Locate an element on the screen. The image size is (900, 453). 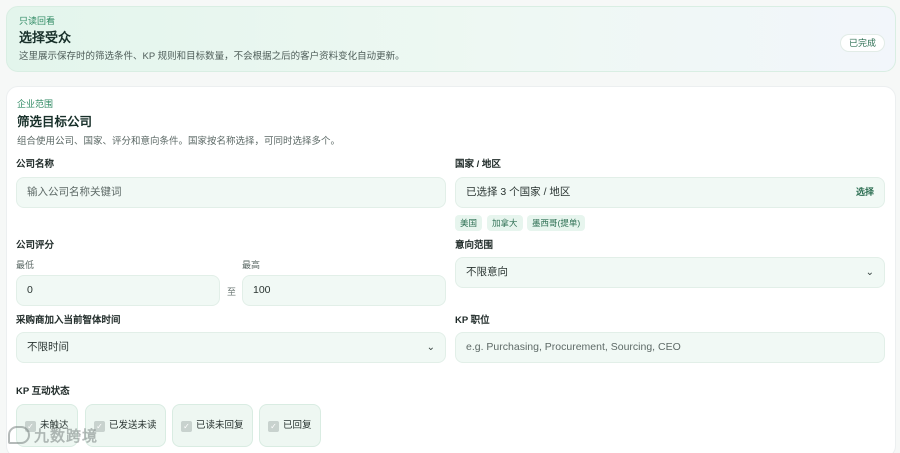
kp-status-label: KP 互动状态 is located at coordinates (43, 391).